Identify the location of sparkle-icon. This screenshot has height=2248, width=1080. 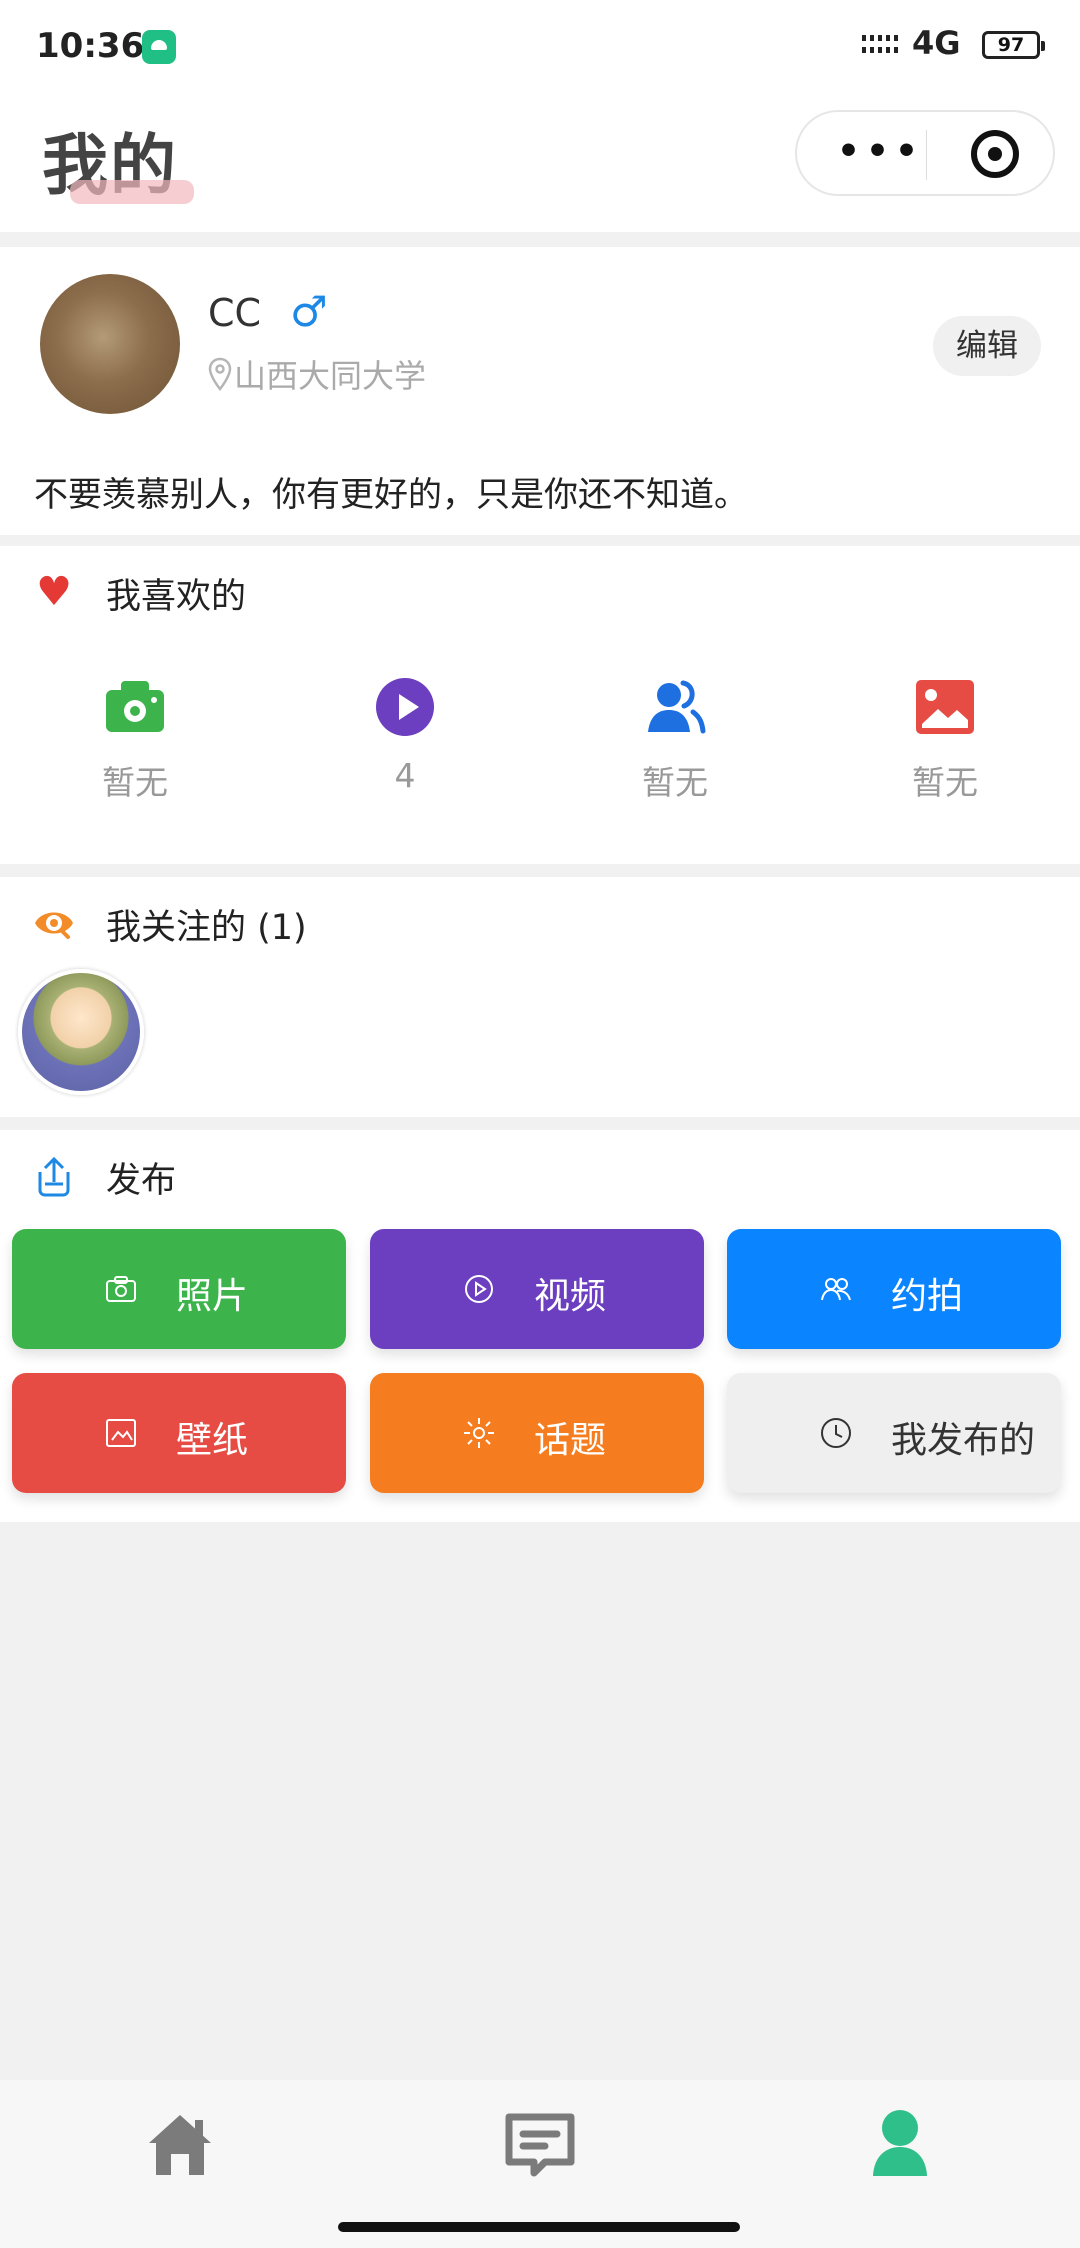
(479, 1433).